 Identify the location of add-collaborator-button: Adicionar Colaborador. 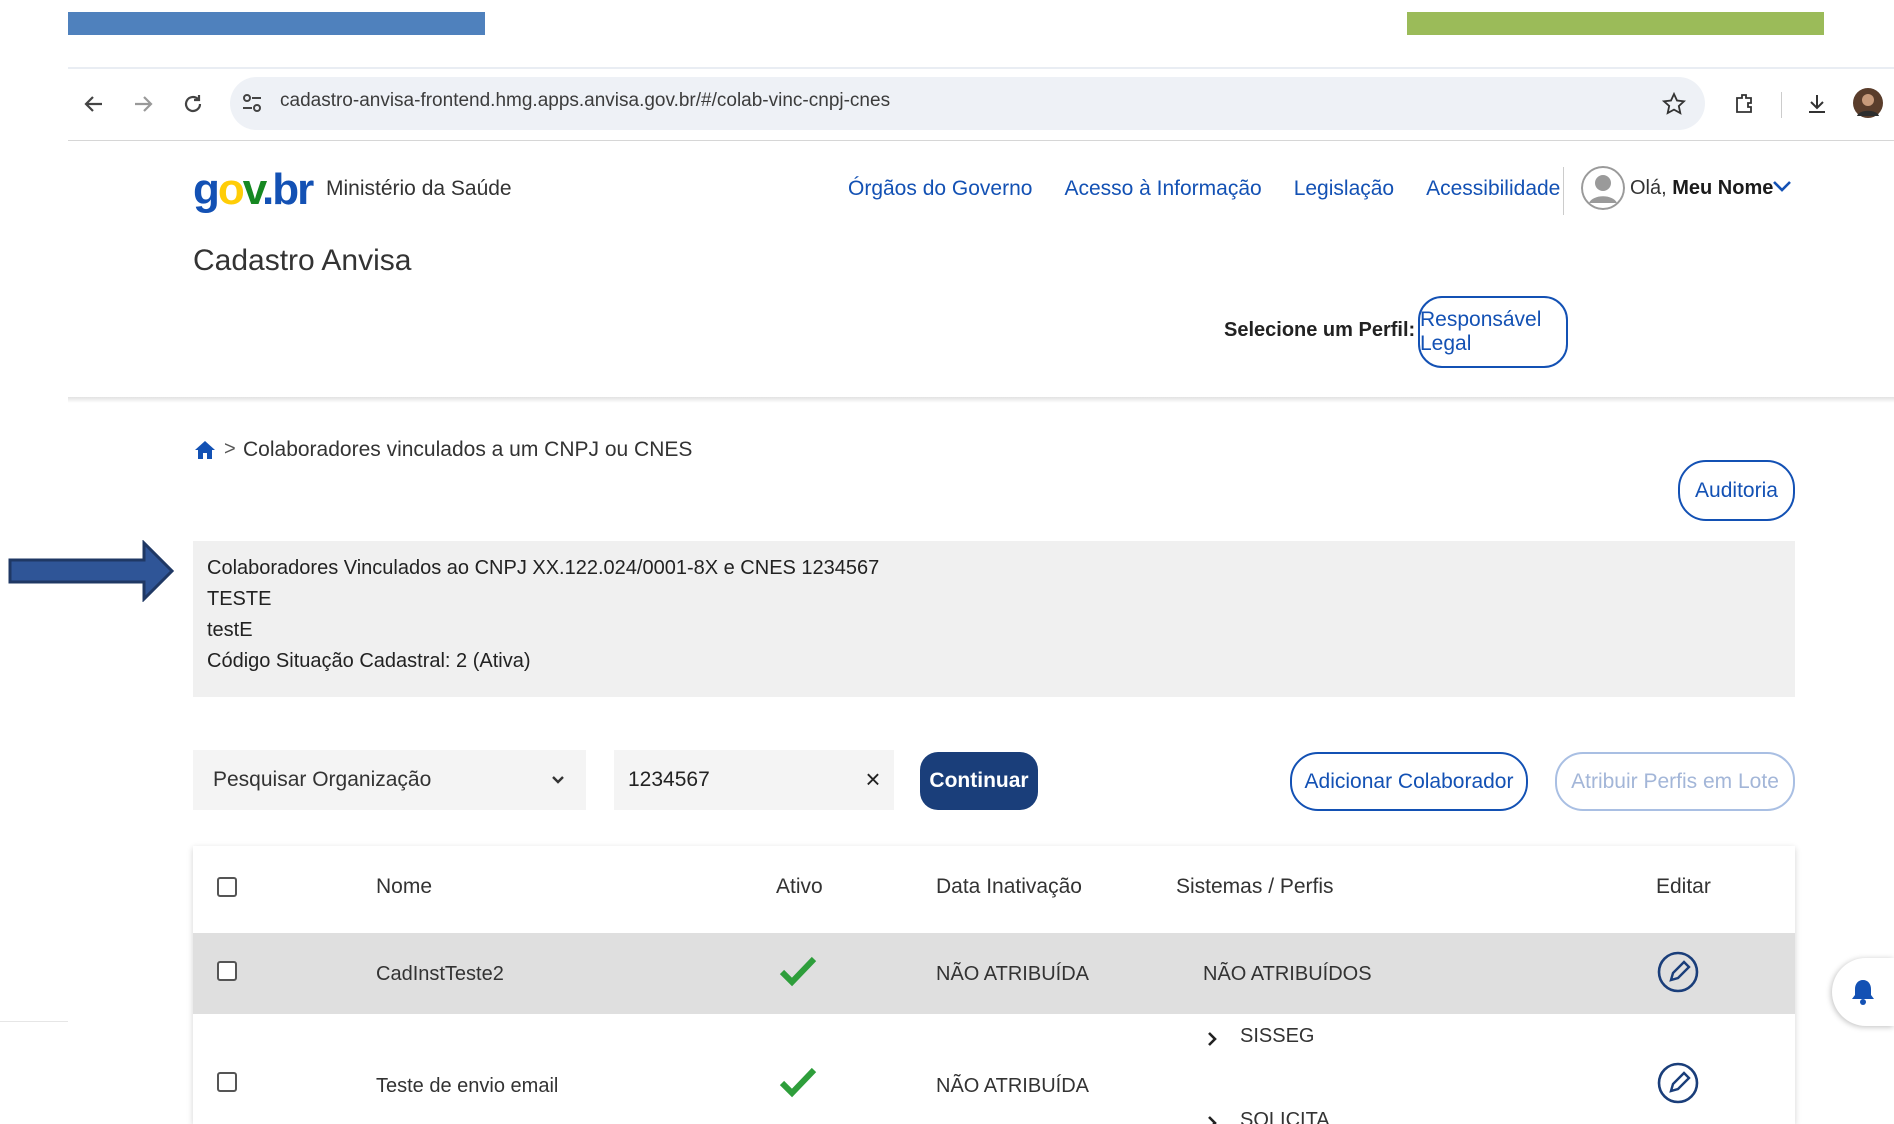
(1409, 781).